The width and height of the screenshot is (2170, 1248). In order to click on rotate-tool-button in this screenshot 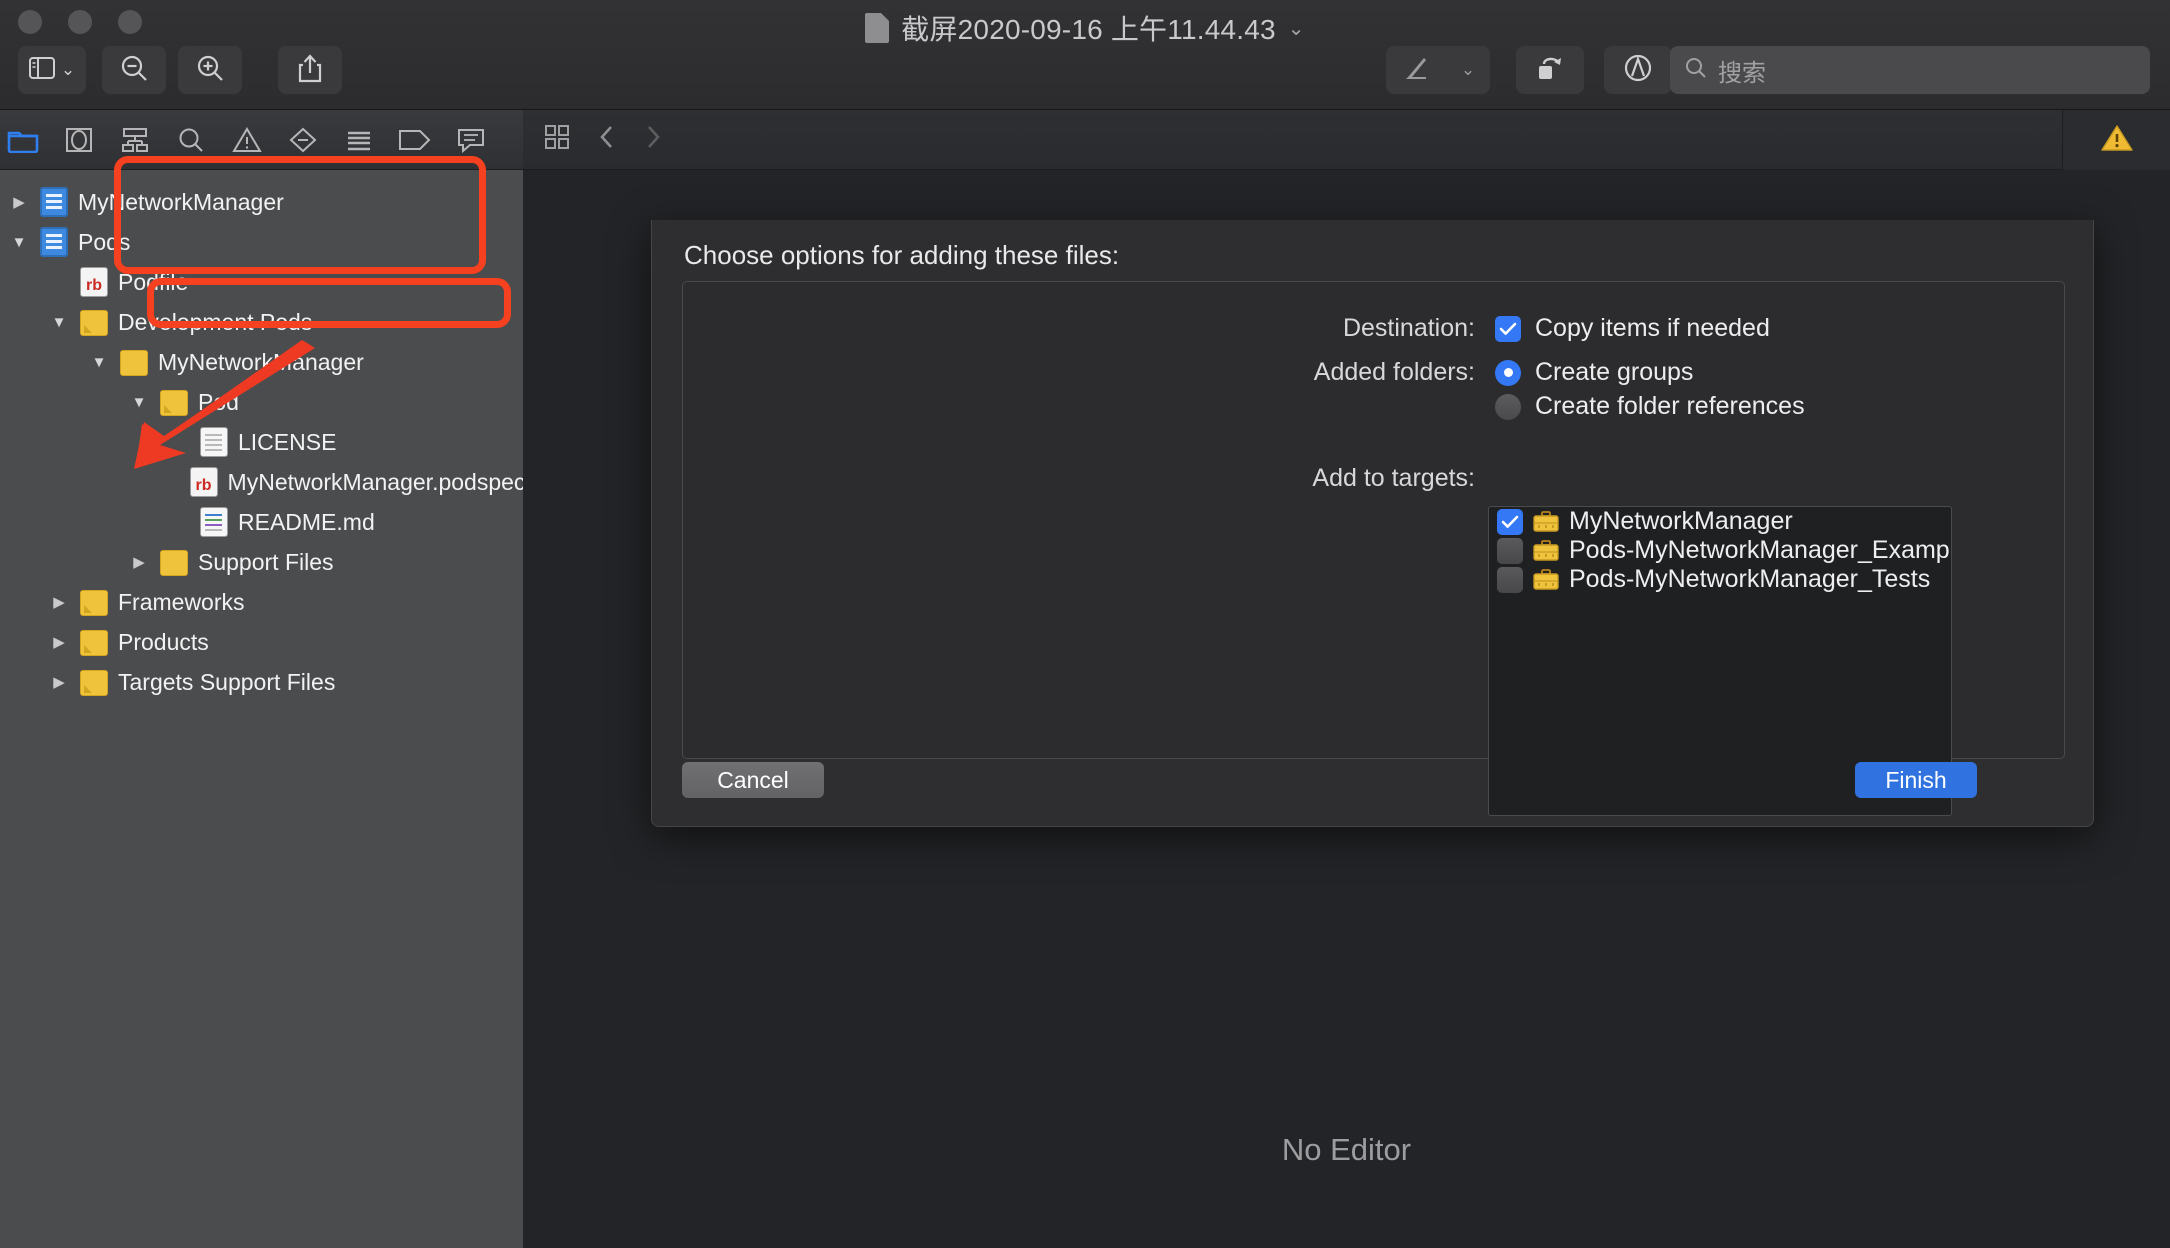, I will do `click(1550, 70)`.